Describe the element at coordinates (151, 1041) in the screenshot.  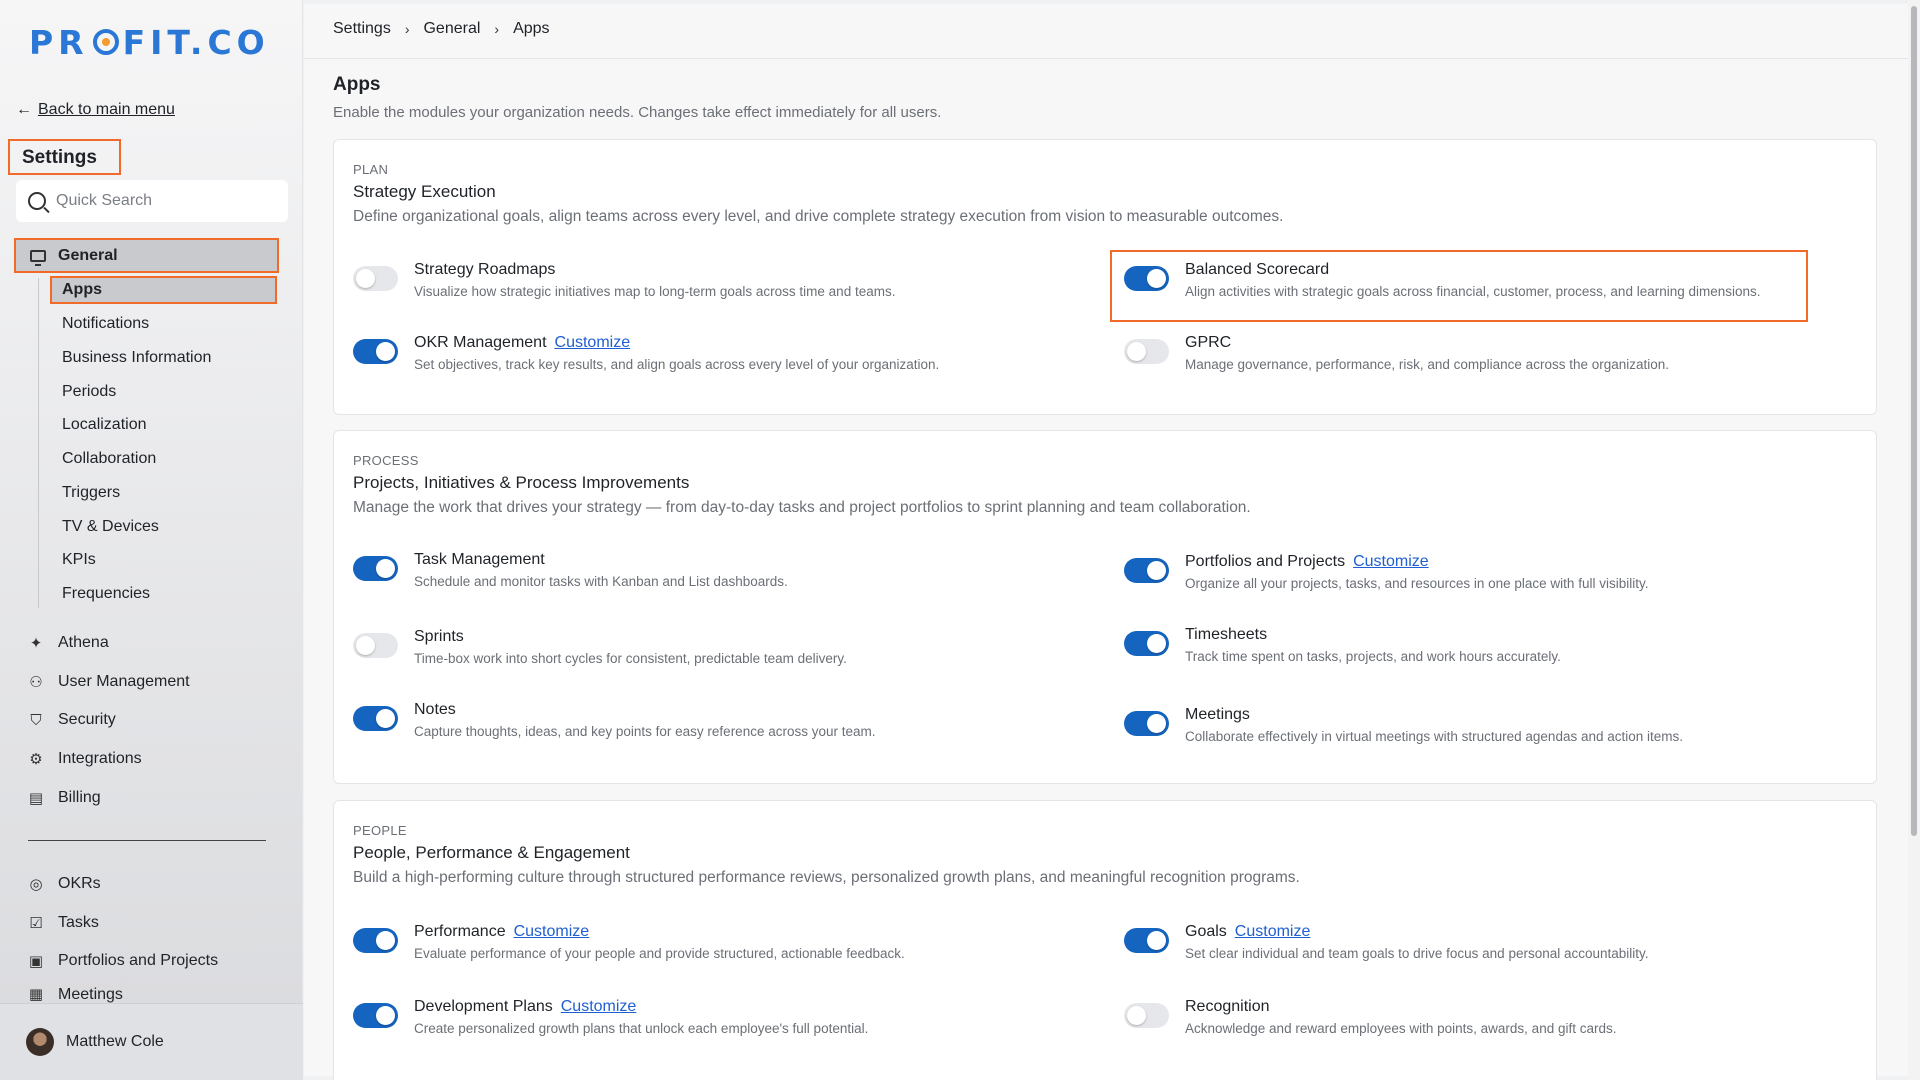
I see `user-profile: Matthew Cole` at that location.